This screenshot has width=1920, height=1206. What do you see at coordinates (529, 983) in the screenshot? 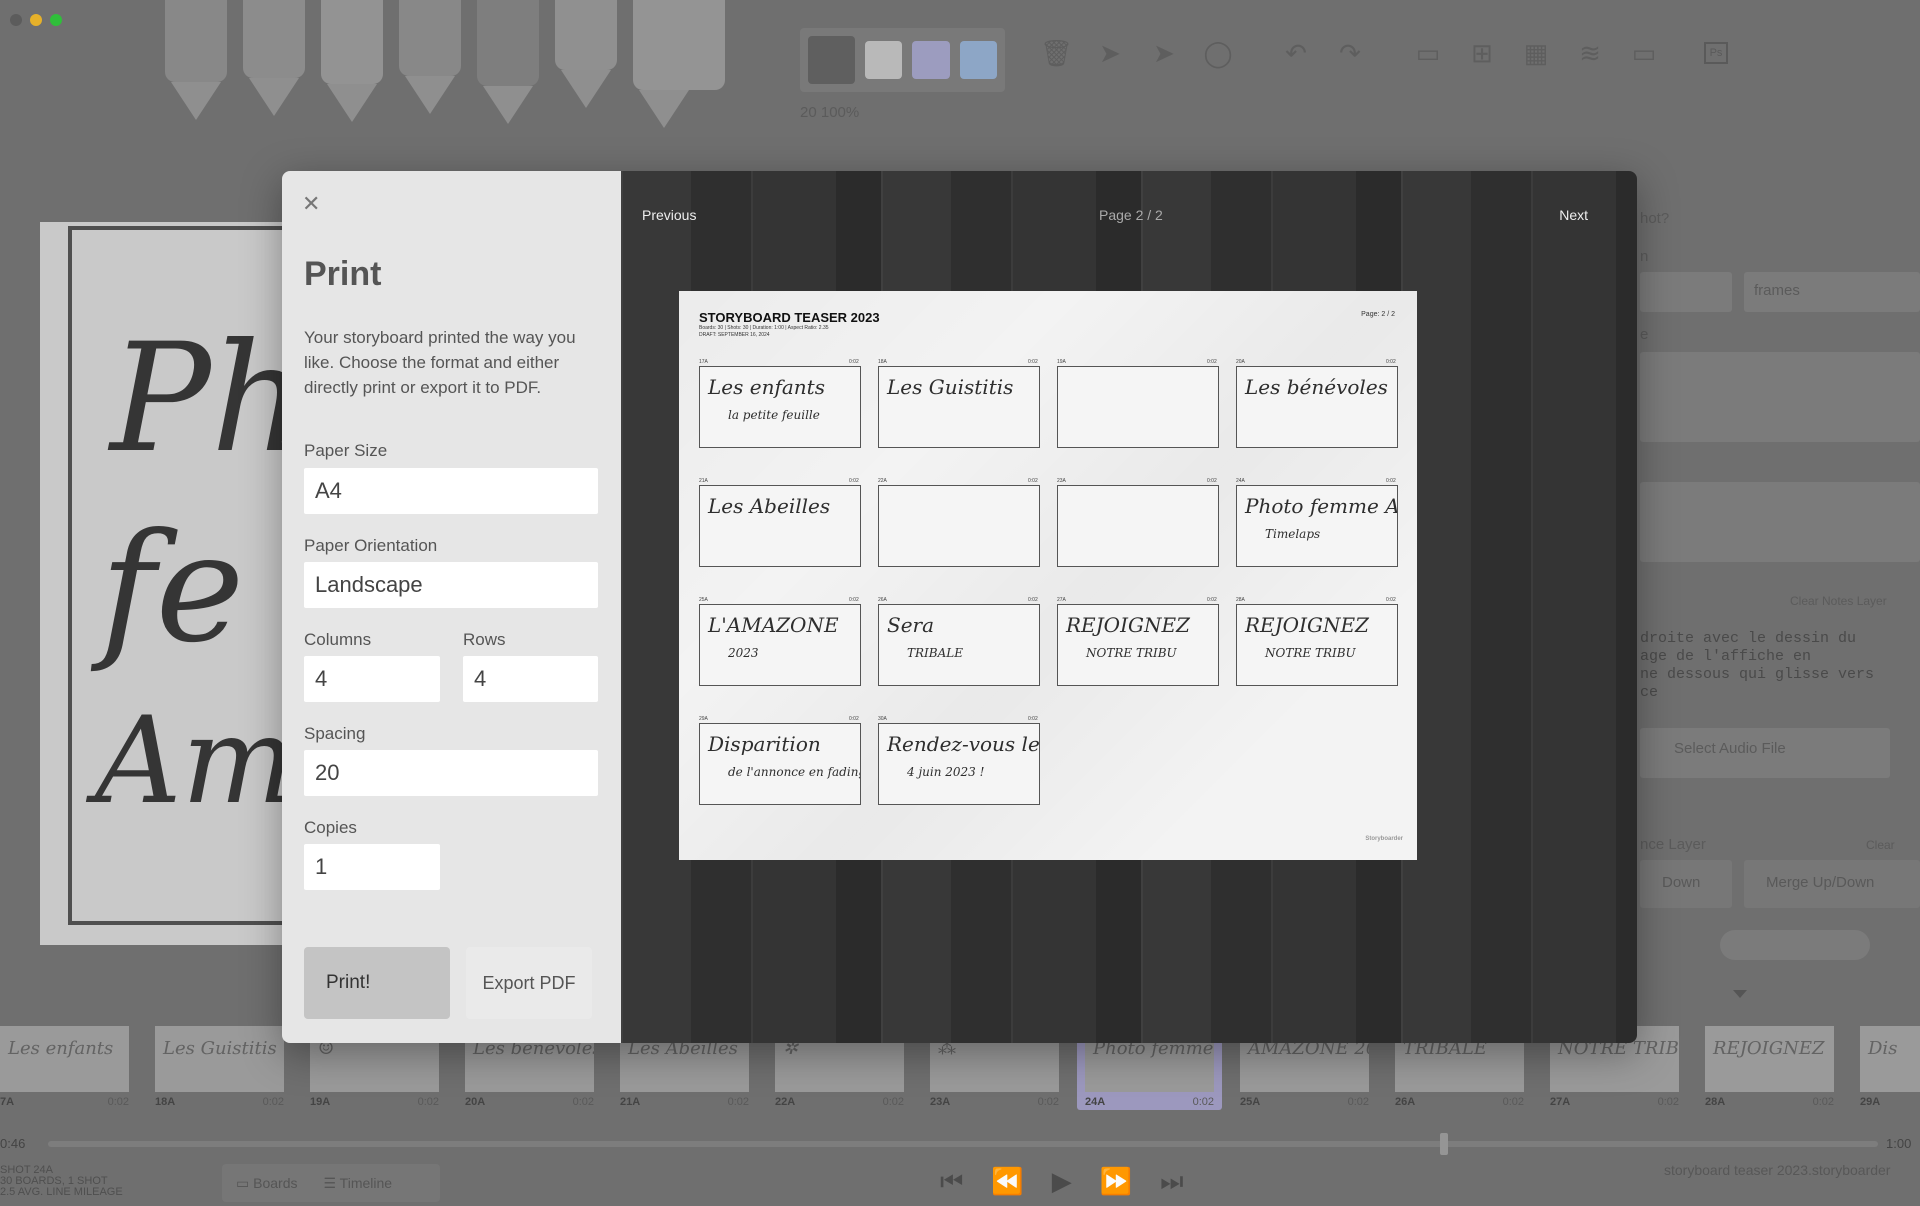
I see `export-pdf-button: Export PDF` at bounding box center [529, 983].